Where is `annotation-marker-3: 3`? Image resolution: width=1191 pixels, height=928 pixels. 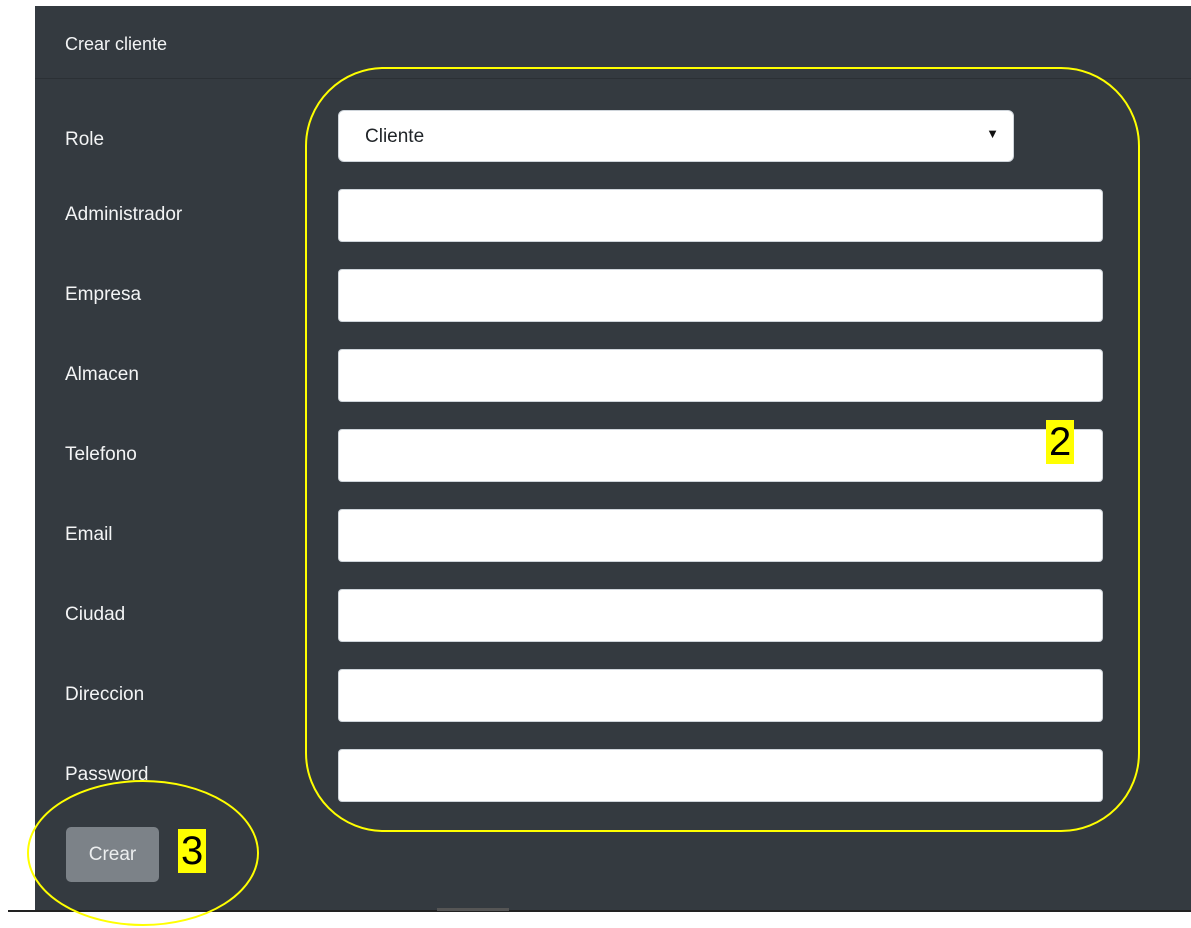 annotation-marker-3: 3 is located at coordinates (192, 851).